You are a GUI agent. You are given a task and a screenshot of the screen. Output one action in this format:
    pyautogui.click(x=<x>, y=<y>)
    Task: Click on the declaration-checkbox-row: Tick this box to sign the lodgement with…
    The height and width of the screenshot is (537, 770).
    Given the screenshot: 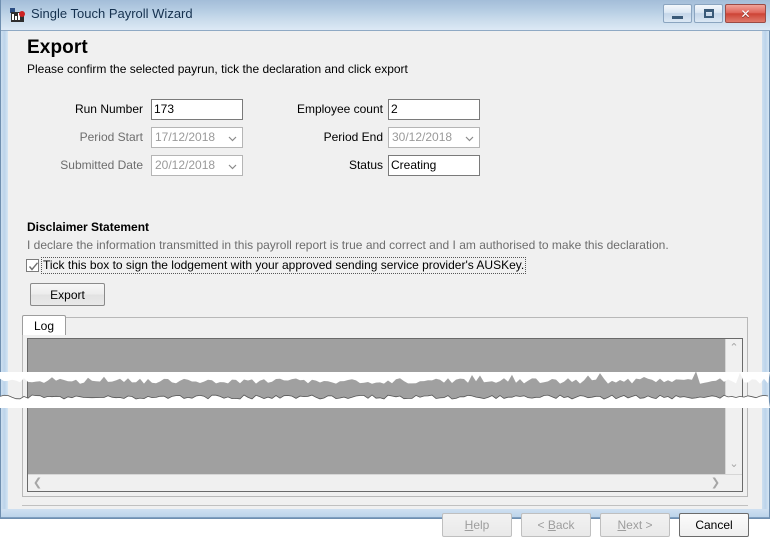 What is the action you would take?
    pyautogui.click(x=276, y=265)
    